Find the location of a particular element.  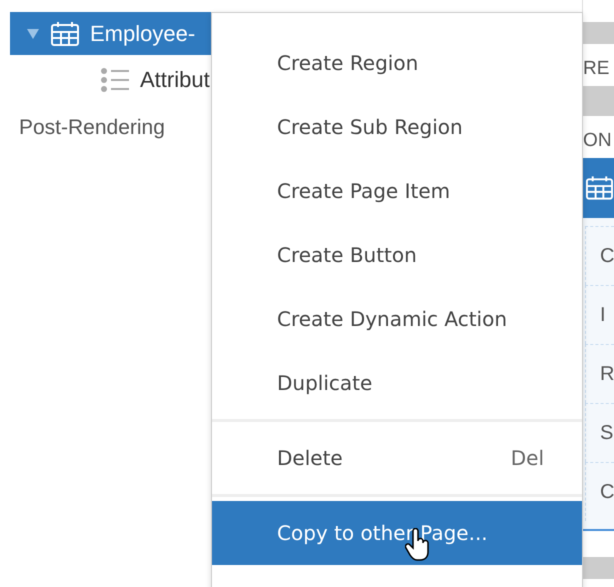

panel-label: ON is located at coordinates (598, 141).